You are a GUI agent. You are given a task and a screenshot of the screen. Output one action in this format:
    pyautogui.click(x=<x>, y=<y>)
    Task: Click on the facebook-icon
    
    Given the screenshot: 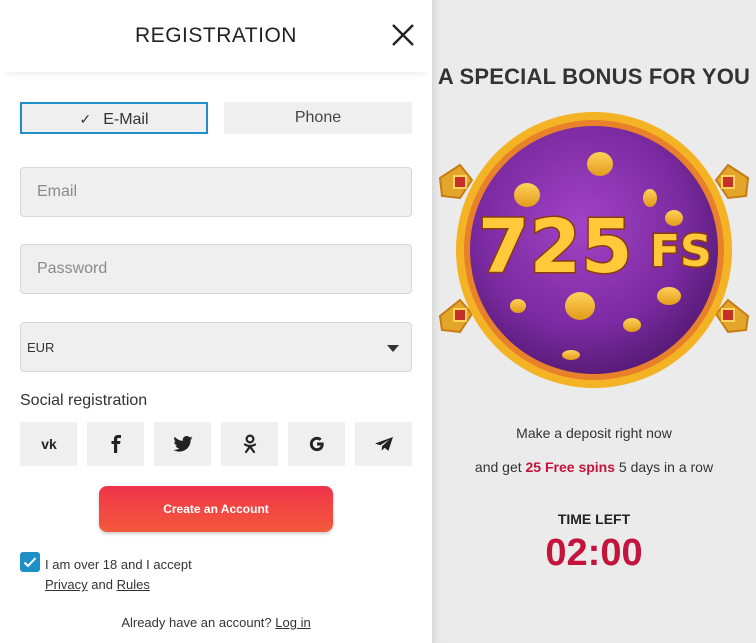 What is the action you would take?
    pyautogui.click(x=116, y=444)
    